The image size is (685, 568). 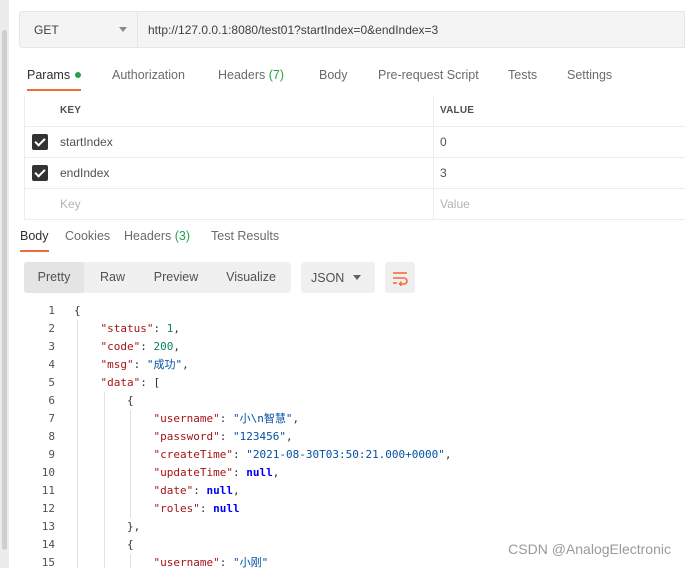 I want to click on tab-body: Body, so click(x=333, y=77).